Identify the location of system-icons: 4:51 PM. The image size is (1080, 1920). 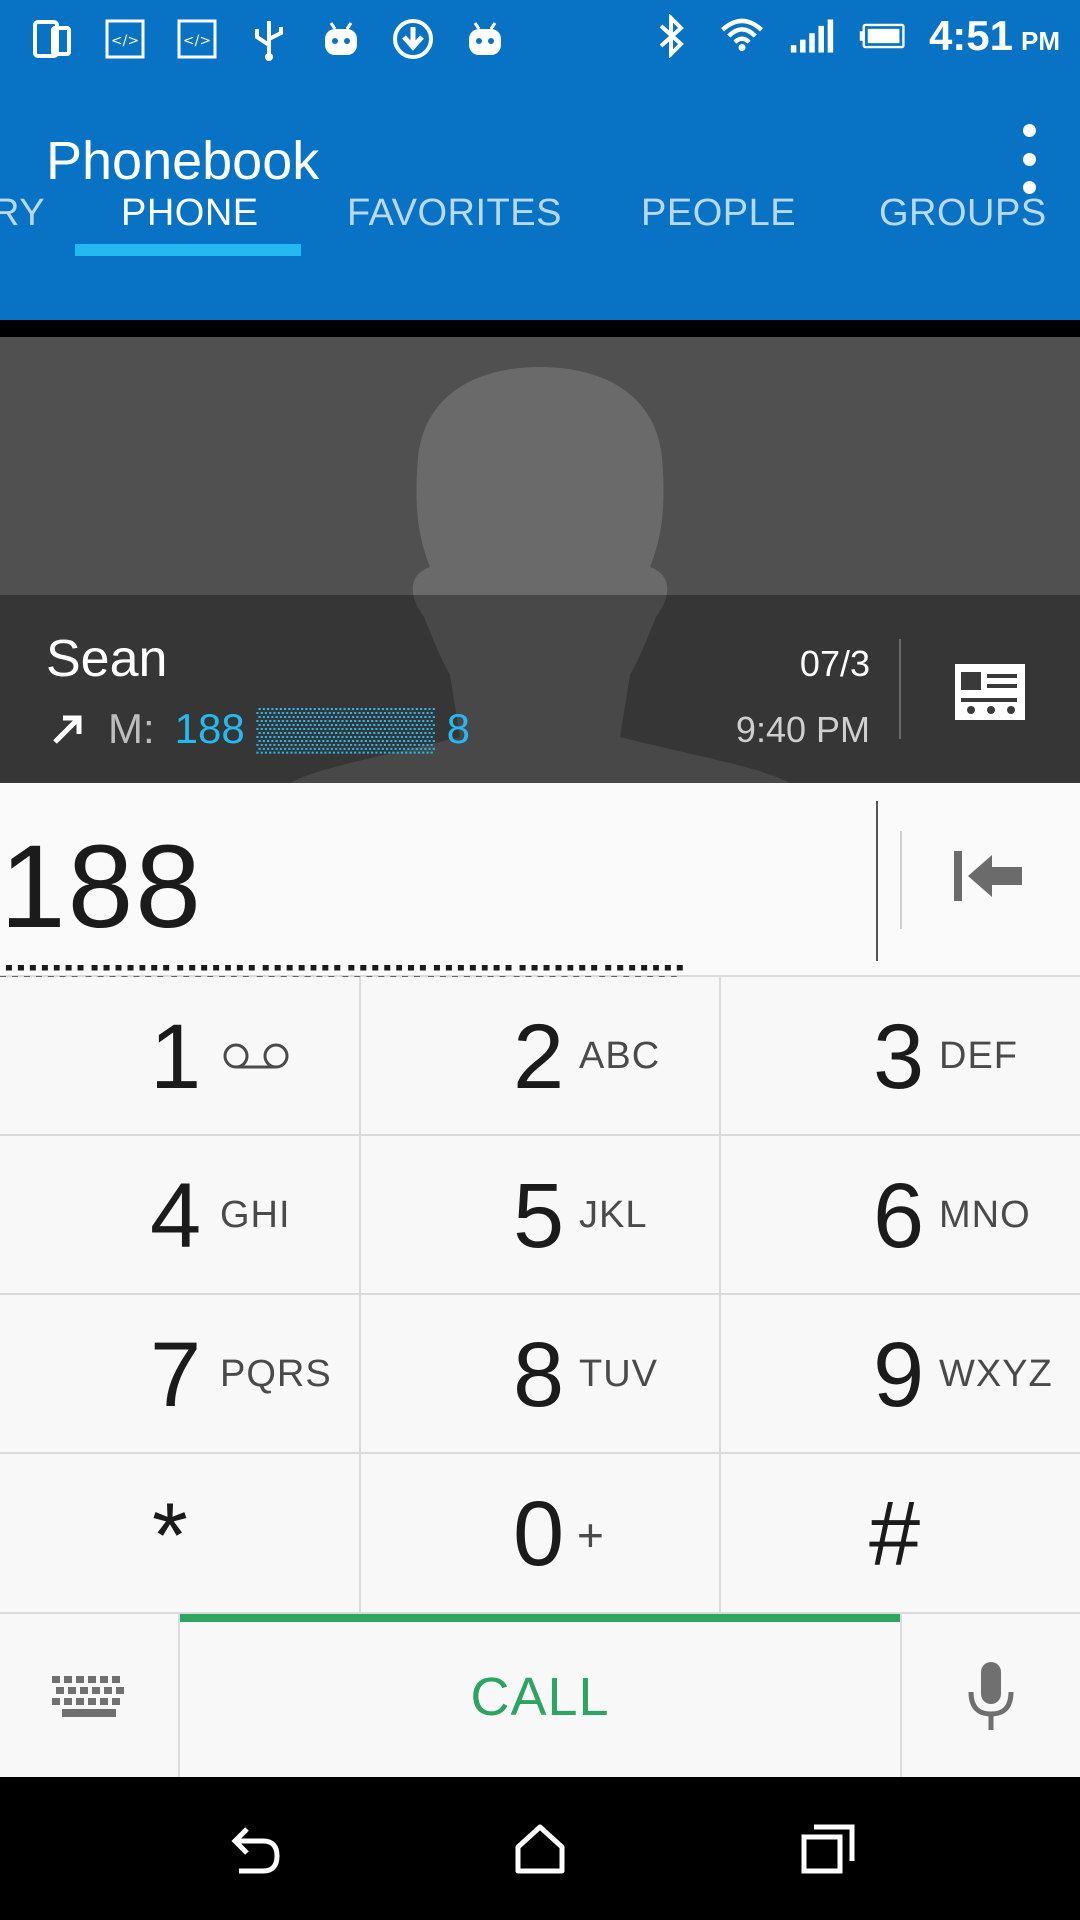
(854, 36).